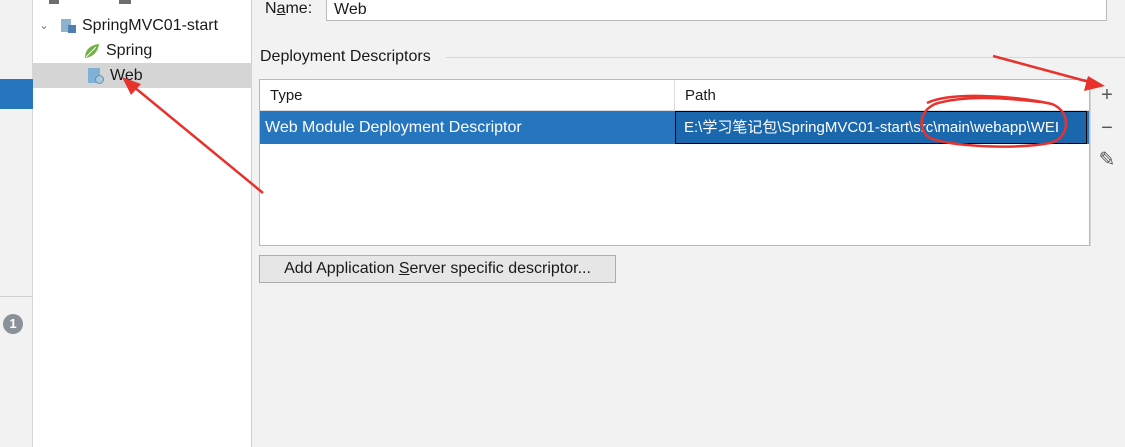 This screenshot has height=447, width=1125. I want to click on spring-leaf-icon, so click(92, 51).